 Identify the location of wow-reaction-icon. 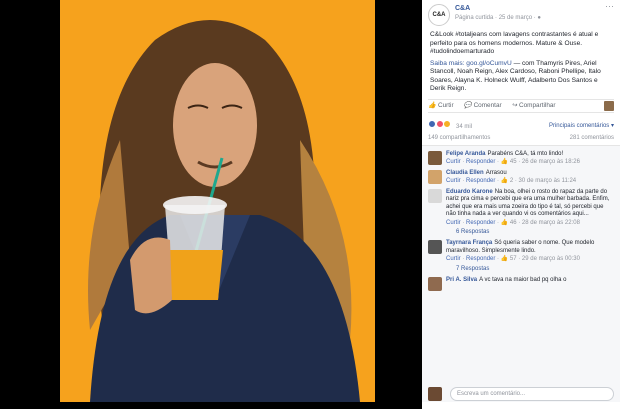
(447, 124).